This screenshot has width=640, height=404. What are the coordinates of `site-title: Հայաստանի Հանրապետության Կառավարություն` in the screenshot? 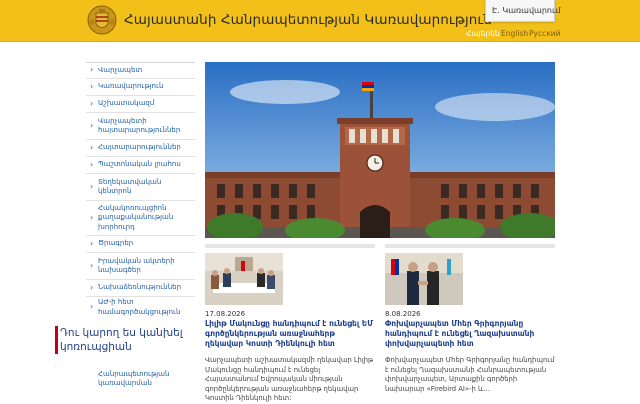 It's located at (308, 20).